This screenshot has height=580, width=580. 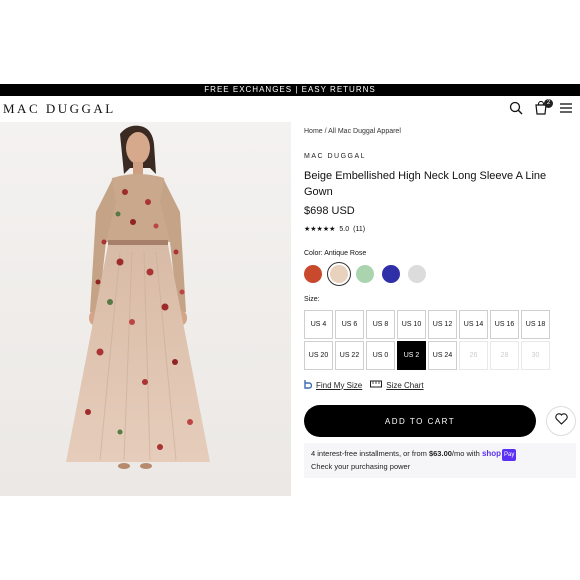 I want to click on rating-stars-icon: ★★★★★, so click(x=320, y=229).